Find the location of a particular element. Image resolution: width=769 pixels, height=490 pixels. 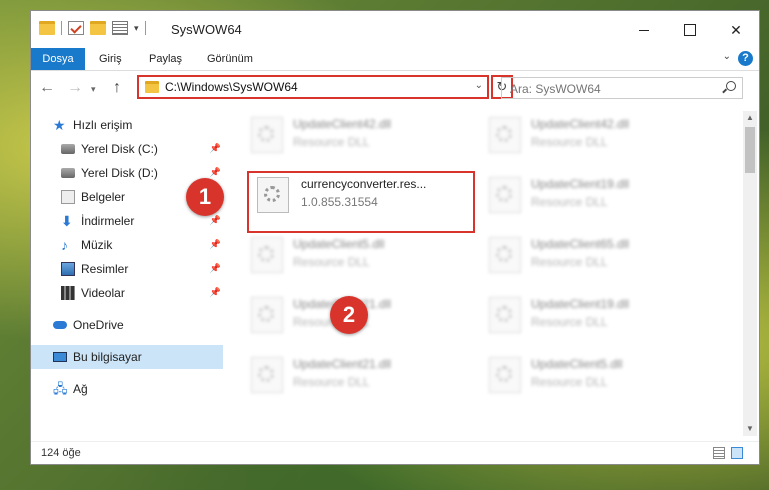

maximize-button is located at coordinates (690, 30).